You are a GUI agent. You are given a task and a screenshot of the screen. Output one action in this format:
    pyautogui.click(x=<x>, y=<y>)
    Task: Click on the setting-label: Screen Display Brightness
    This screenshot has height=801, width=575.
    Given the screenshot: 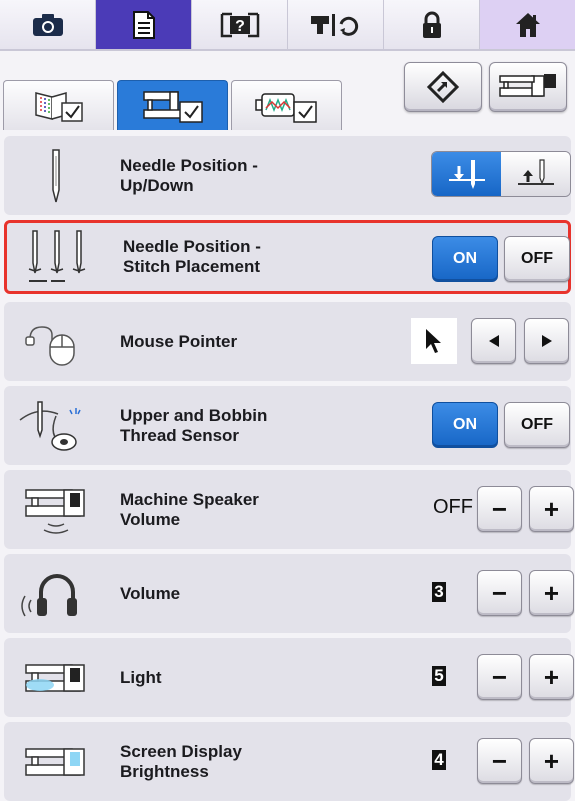 What is the action you would take?
    pyautogui.click(x=181, y=761)
    